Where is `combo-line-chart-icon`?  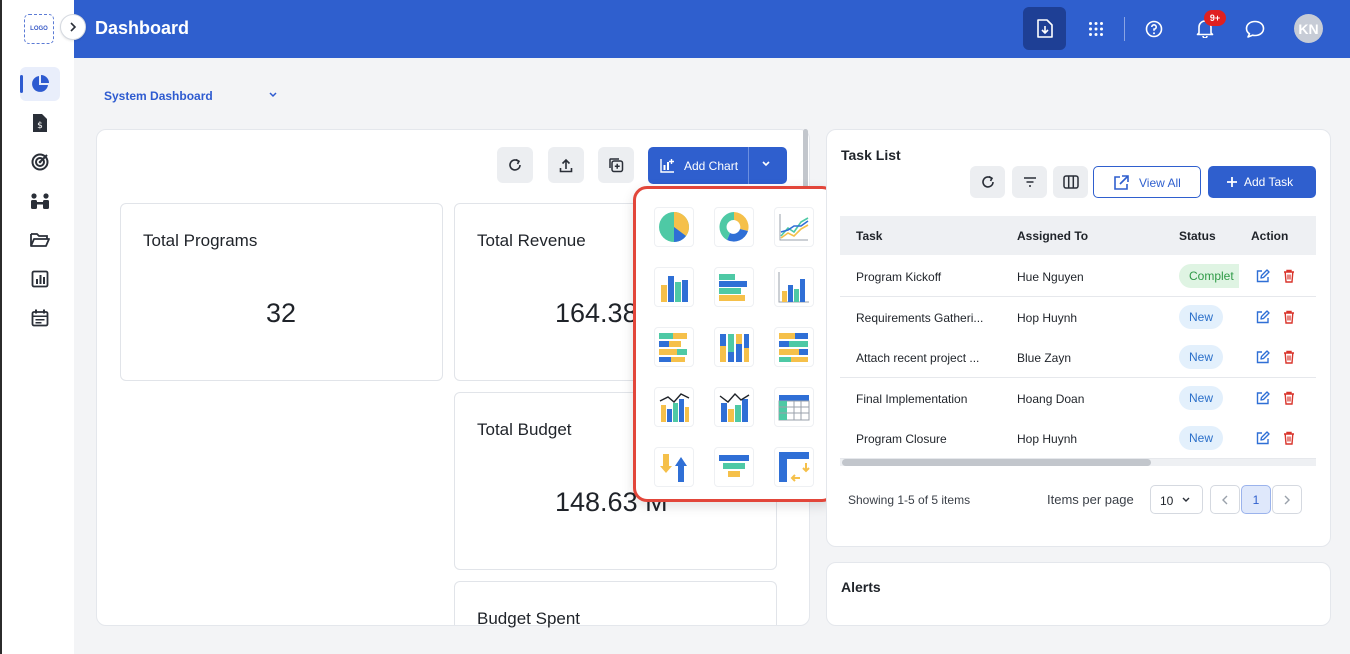 combo-line-chart-icon is located at coordinates (734, 407).